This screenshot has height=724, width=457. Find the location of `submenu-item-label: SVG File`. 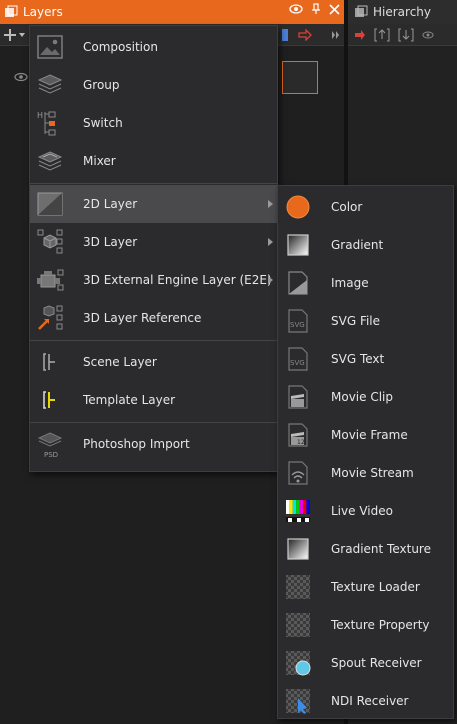

submenu-item-label: SVG File is located at coordinates (356, 321).